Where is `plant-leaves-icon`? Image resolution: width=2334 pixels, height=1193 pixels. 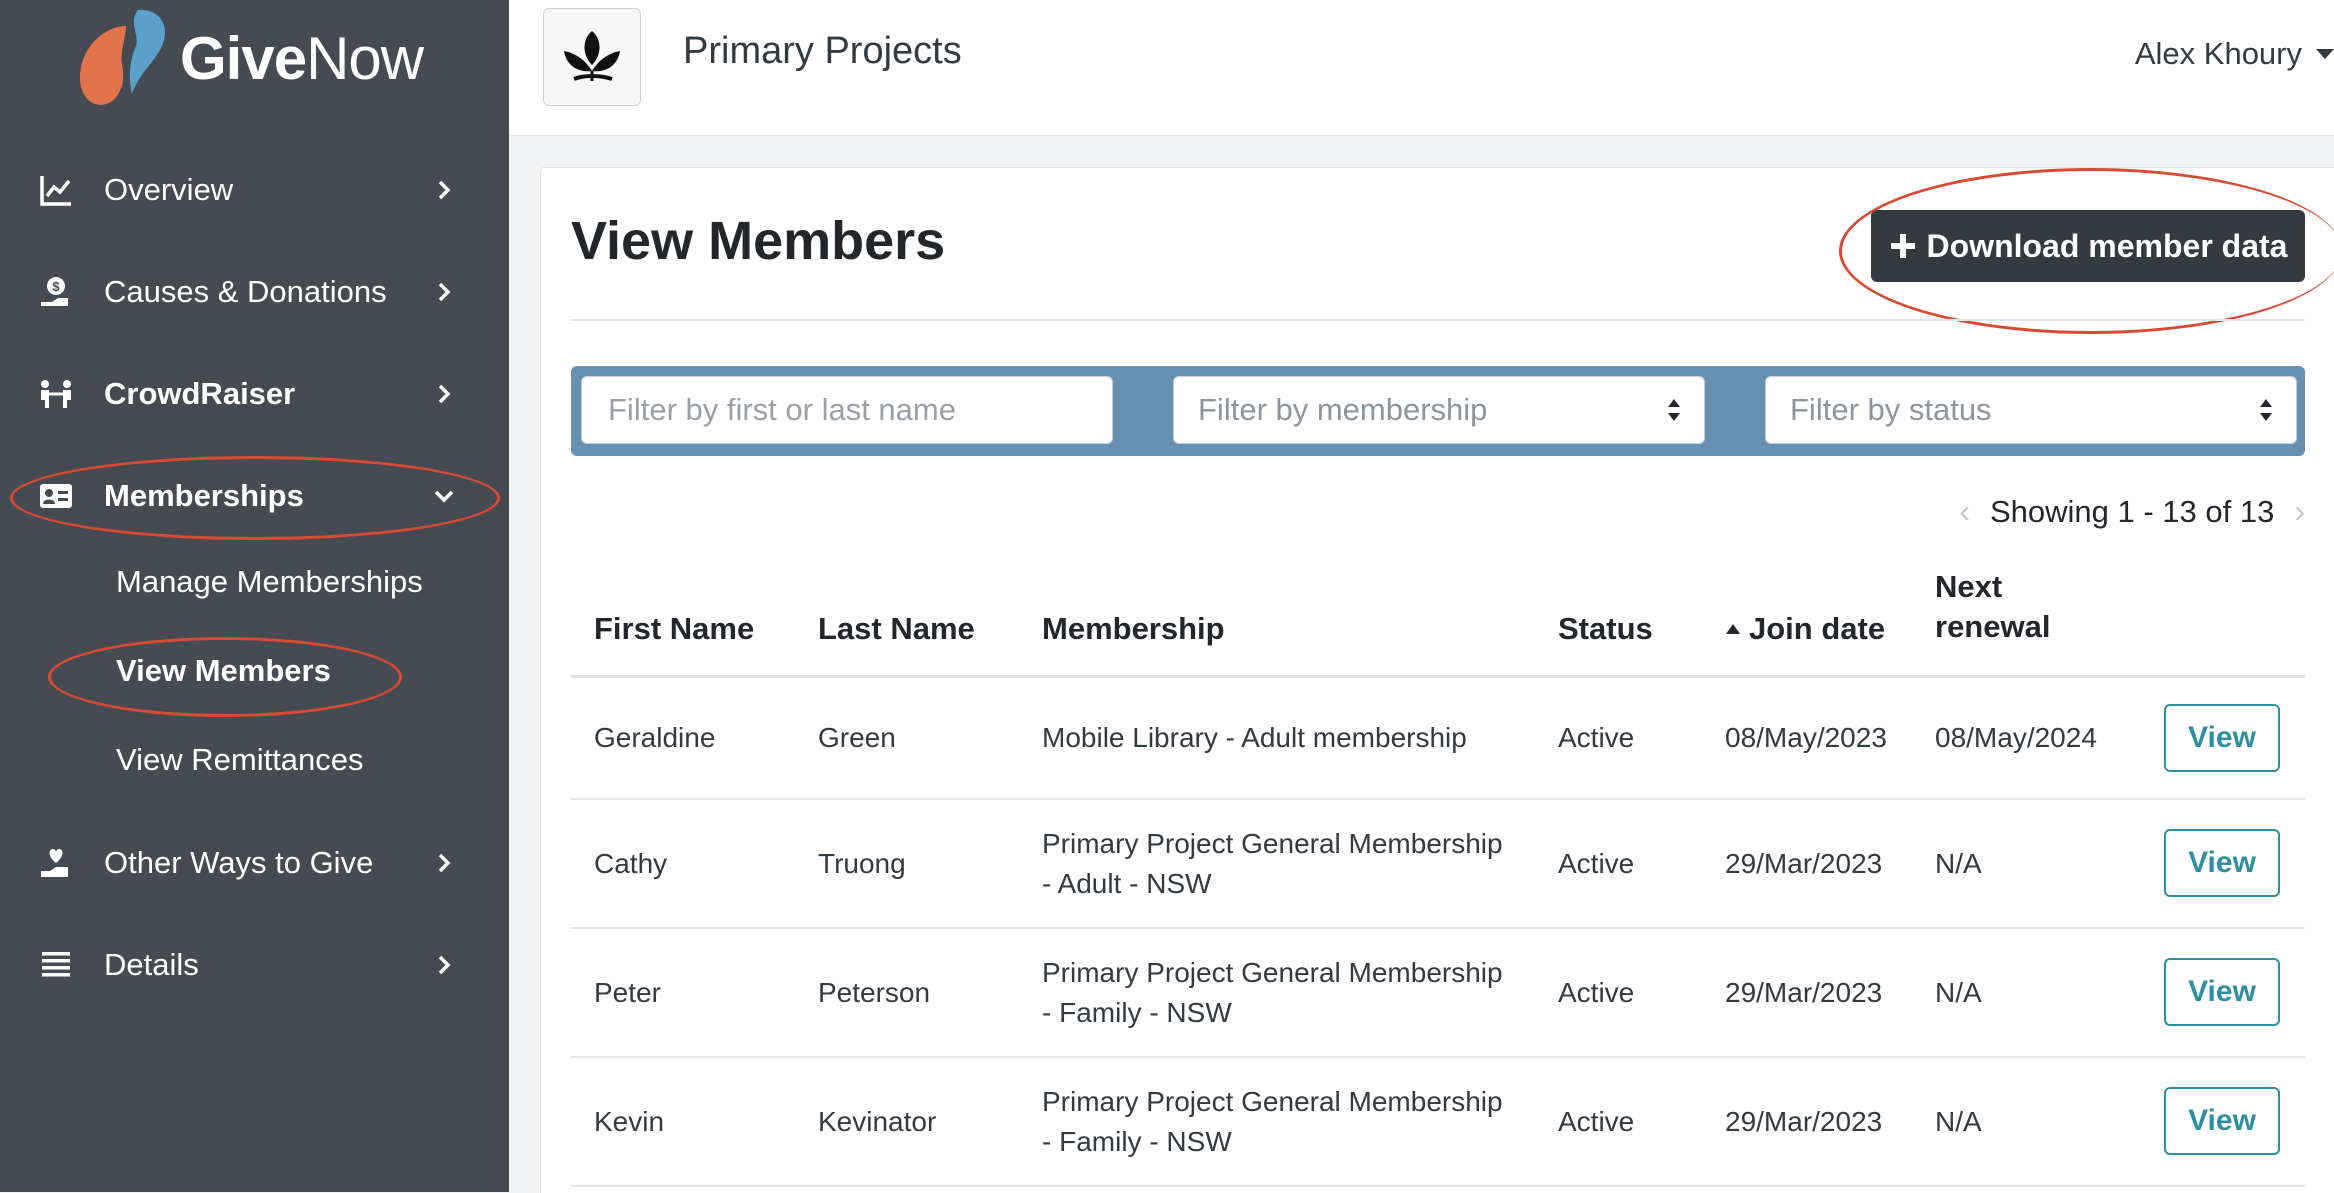
plant-leaves-icon is located at coordinates (592, 56).